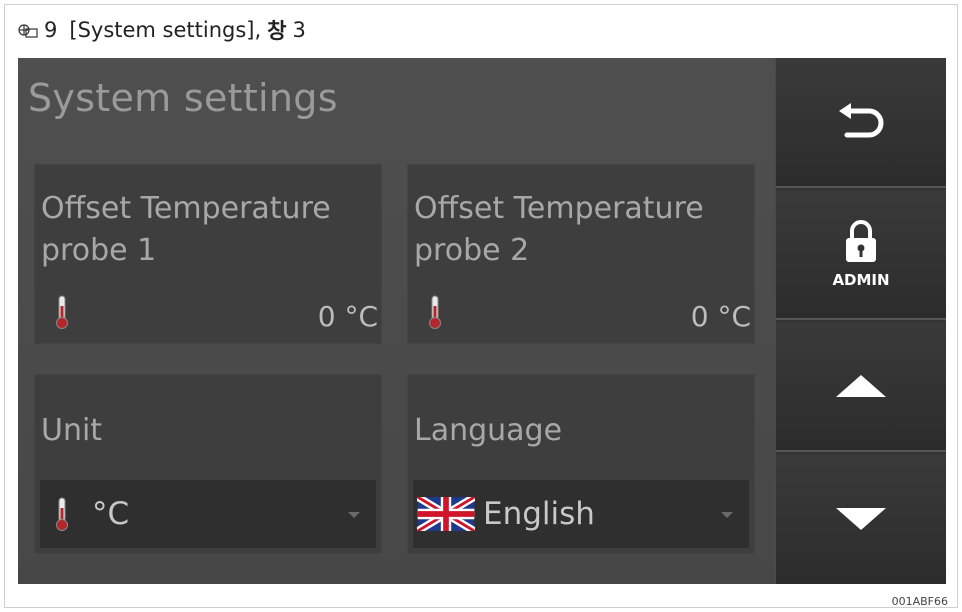 The width and height of the screenshot is (962, 612). What do you see at coordinates (861, 280) in the screenshot?
I see `admin-label: ADMIN` at bounding box center [861, 280].